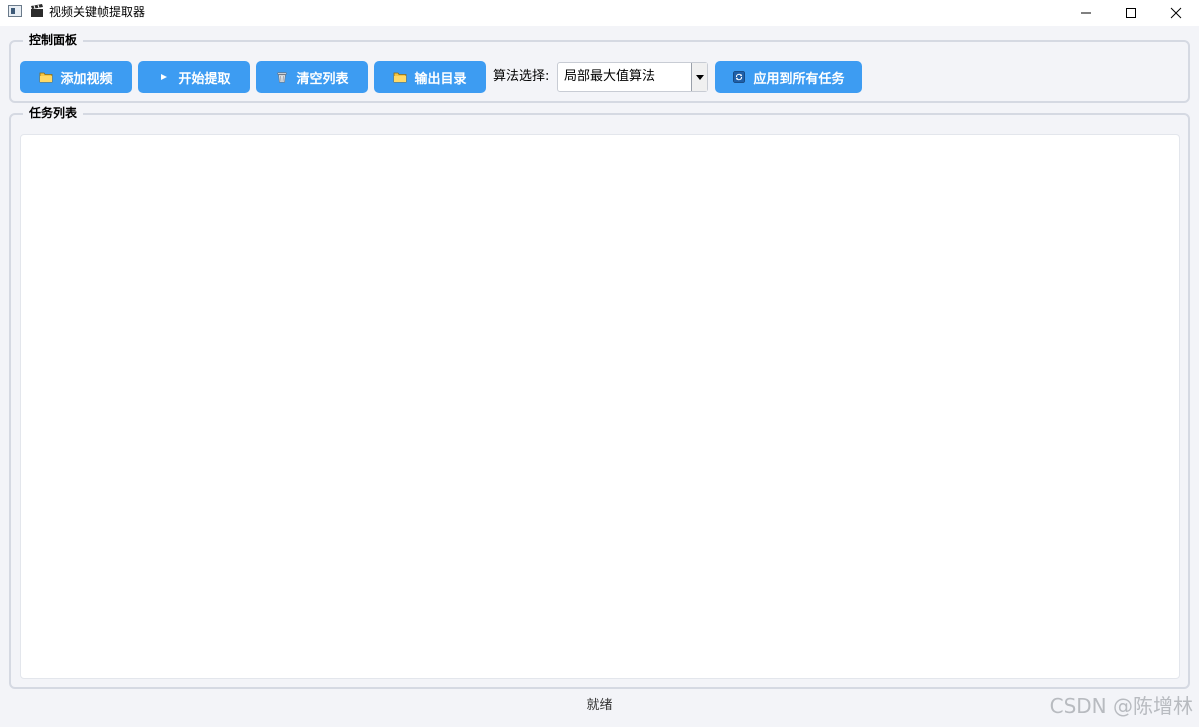  I want to click on apply-all-button: 应用到所有任务, so click(788, 77).